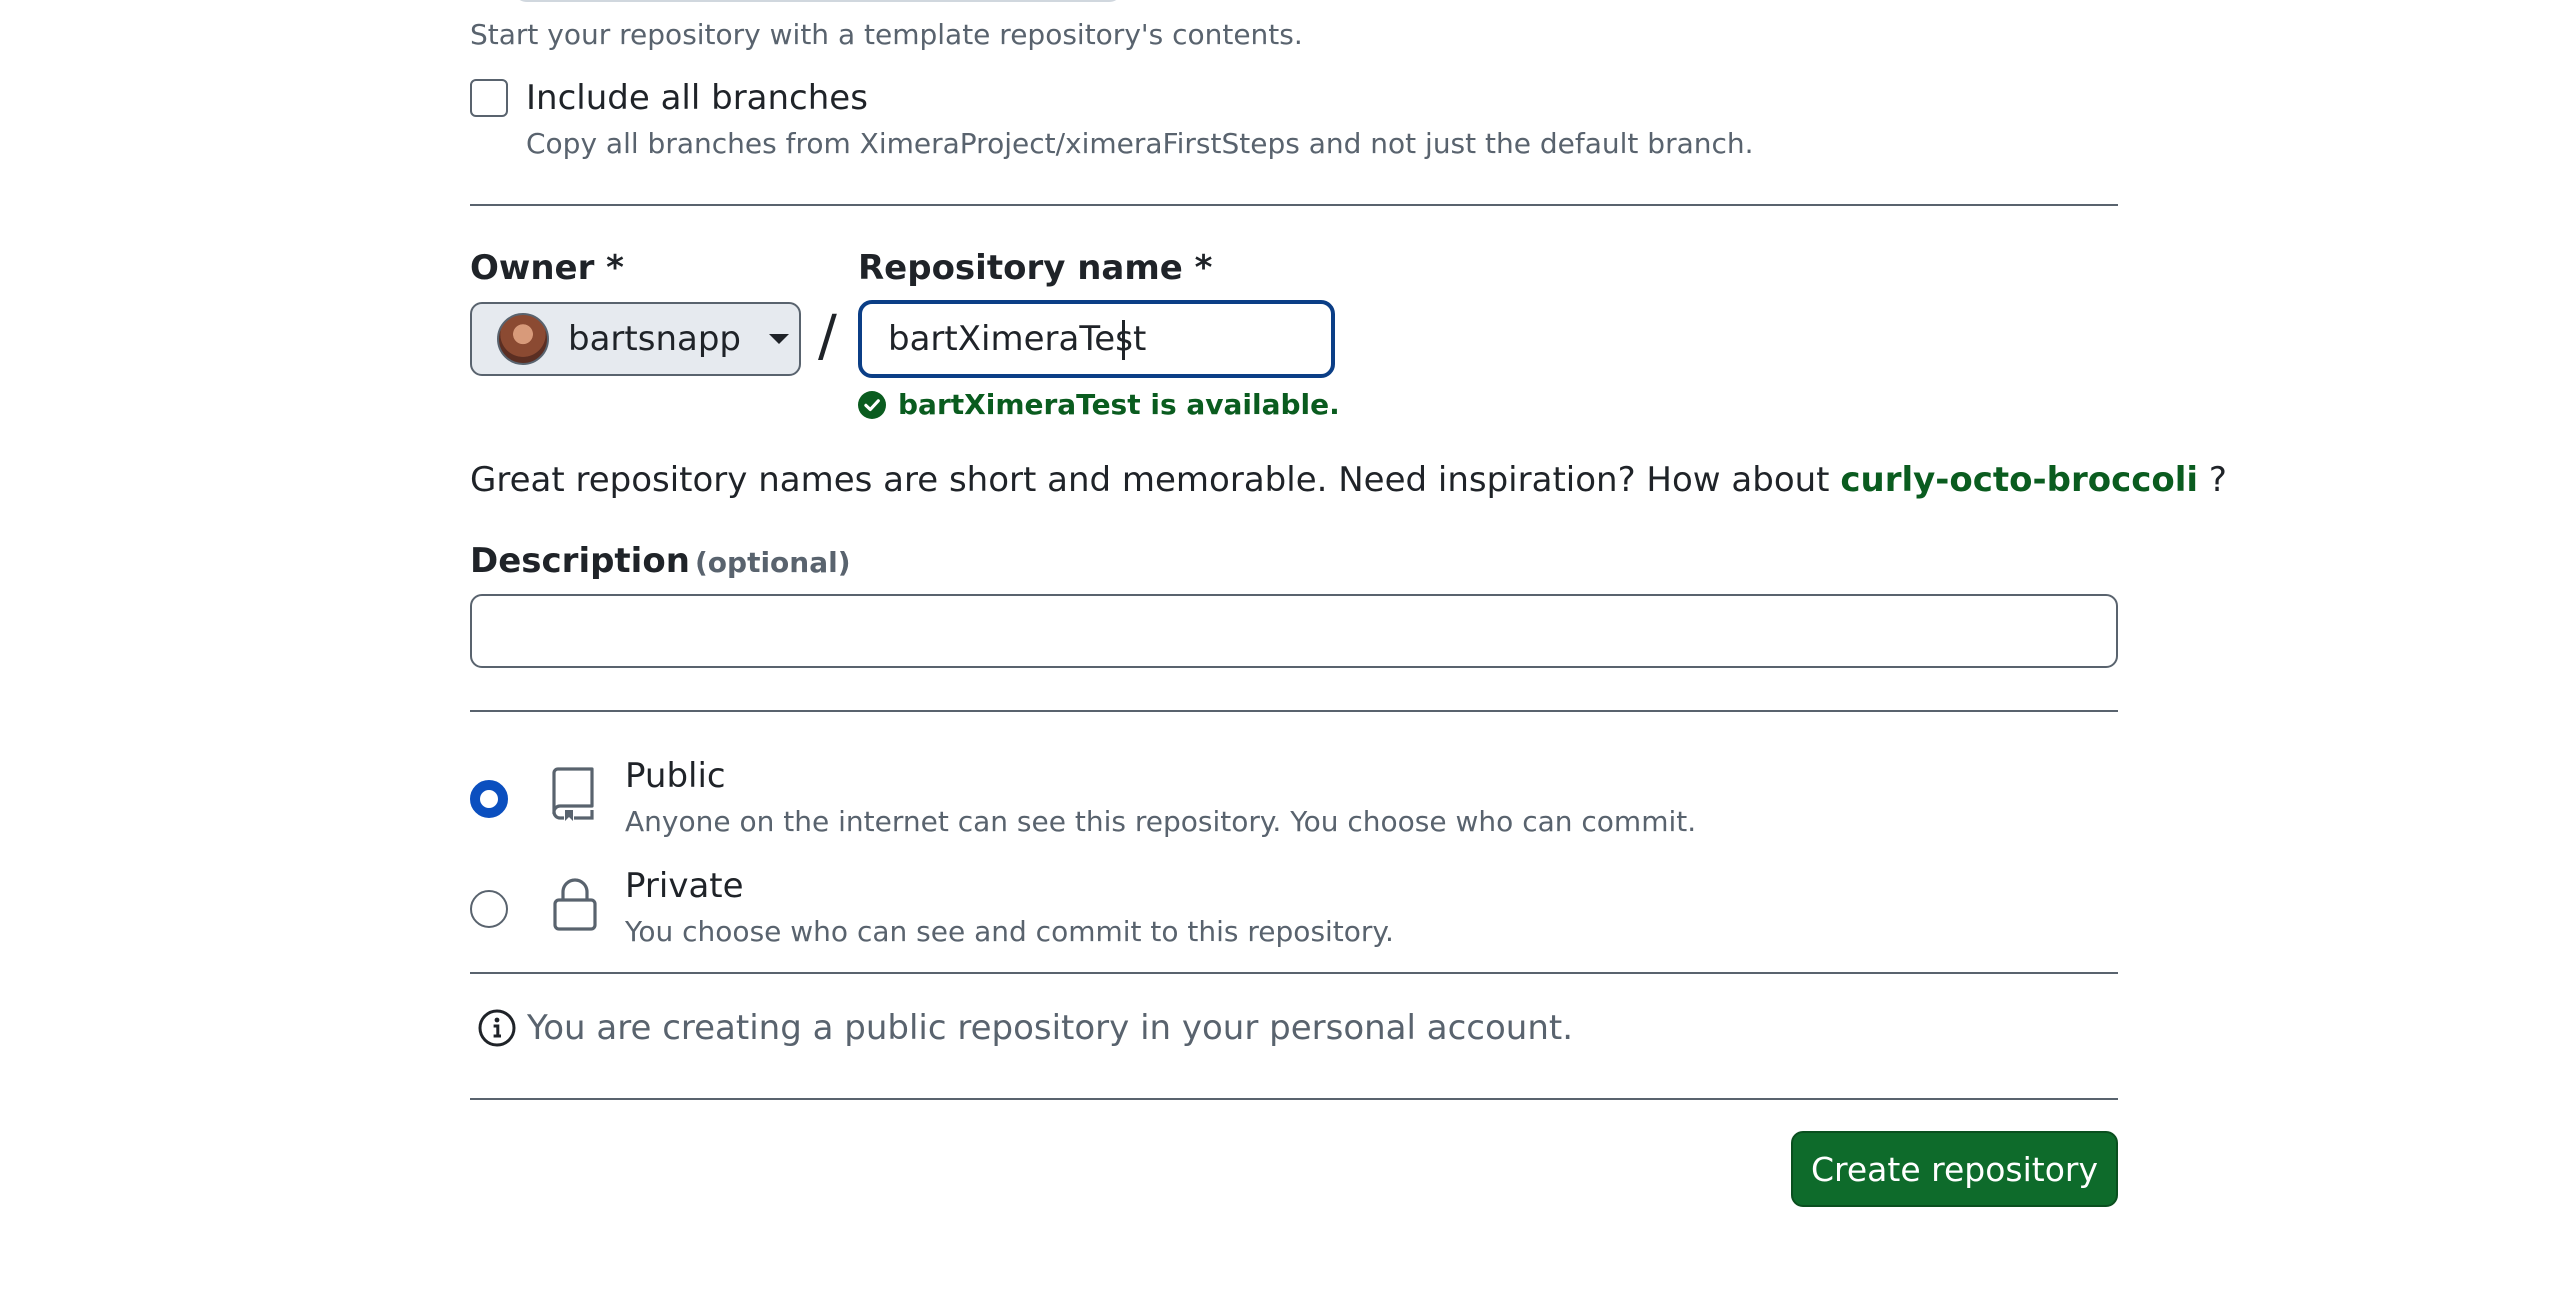 This screenshot has width=2556, height=1314. I want to click on description-label-row: Description (optional), so click(660, 561).